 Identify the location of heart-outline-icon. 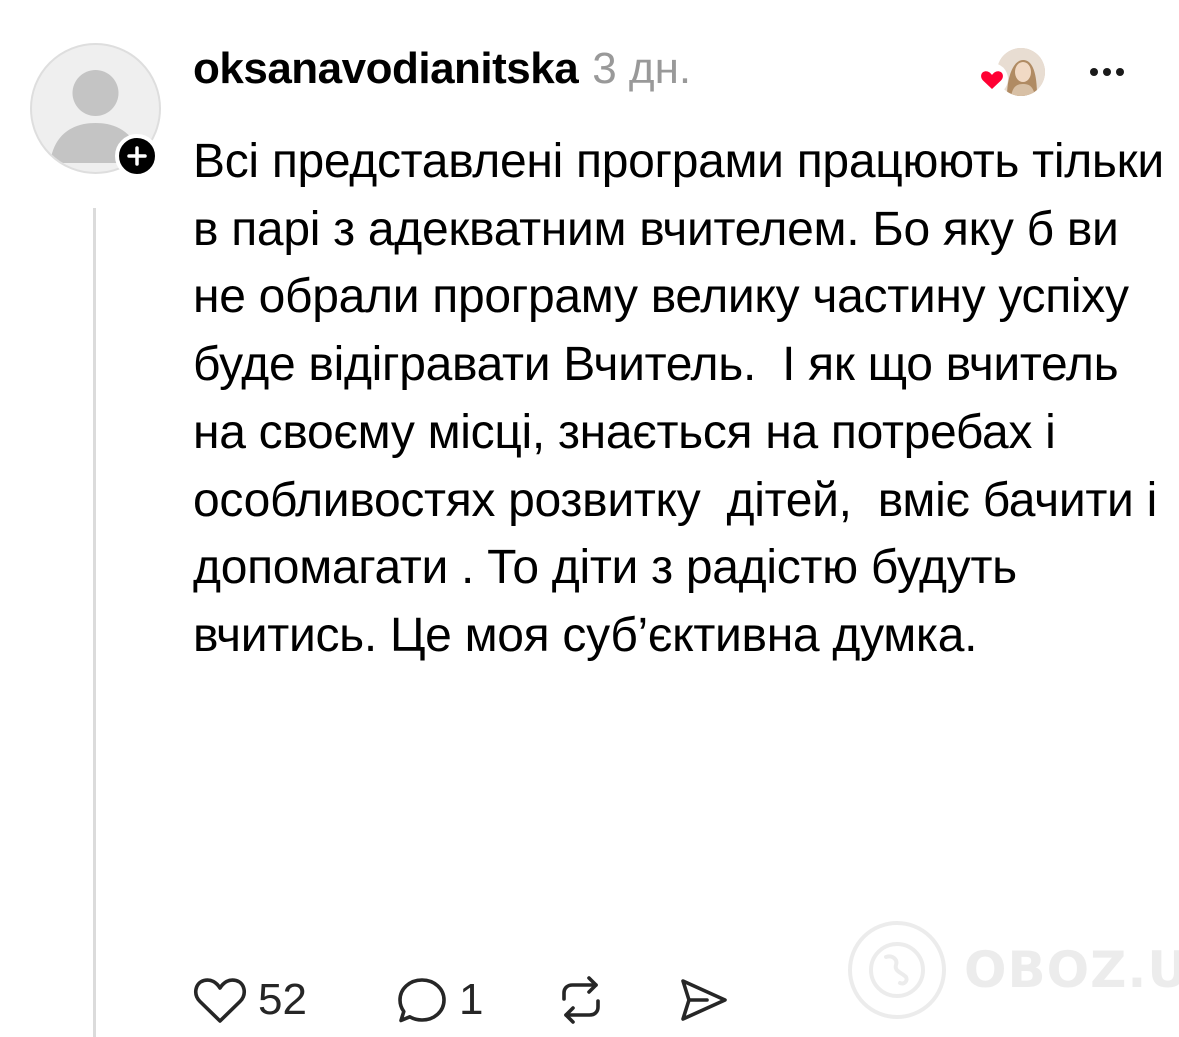
(220, 1000).